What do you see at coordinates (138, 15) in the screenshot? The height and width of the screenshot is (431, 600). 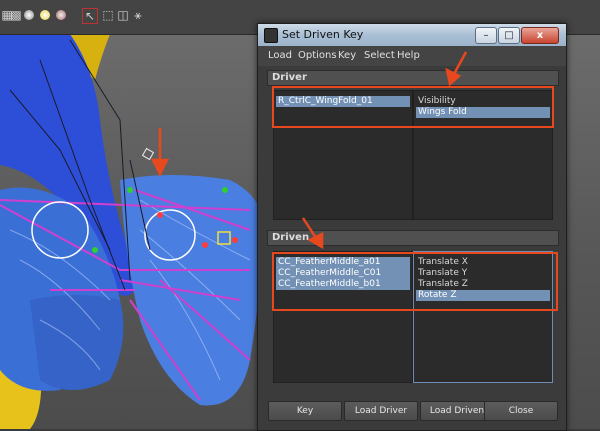 I see `graph-icon: ⚹` at bounding box center [138, 15].